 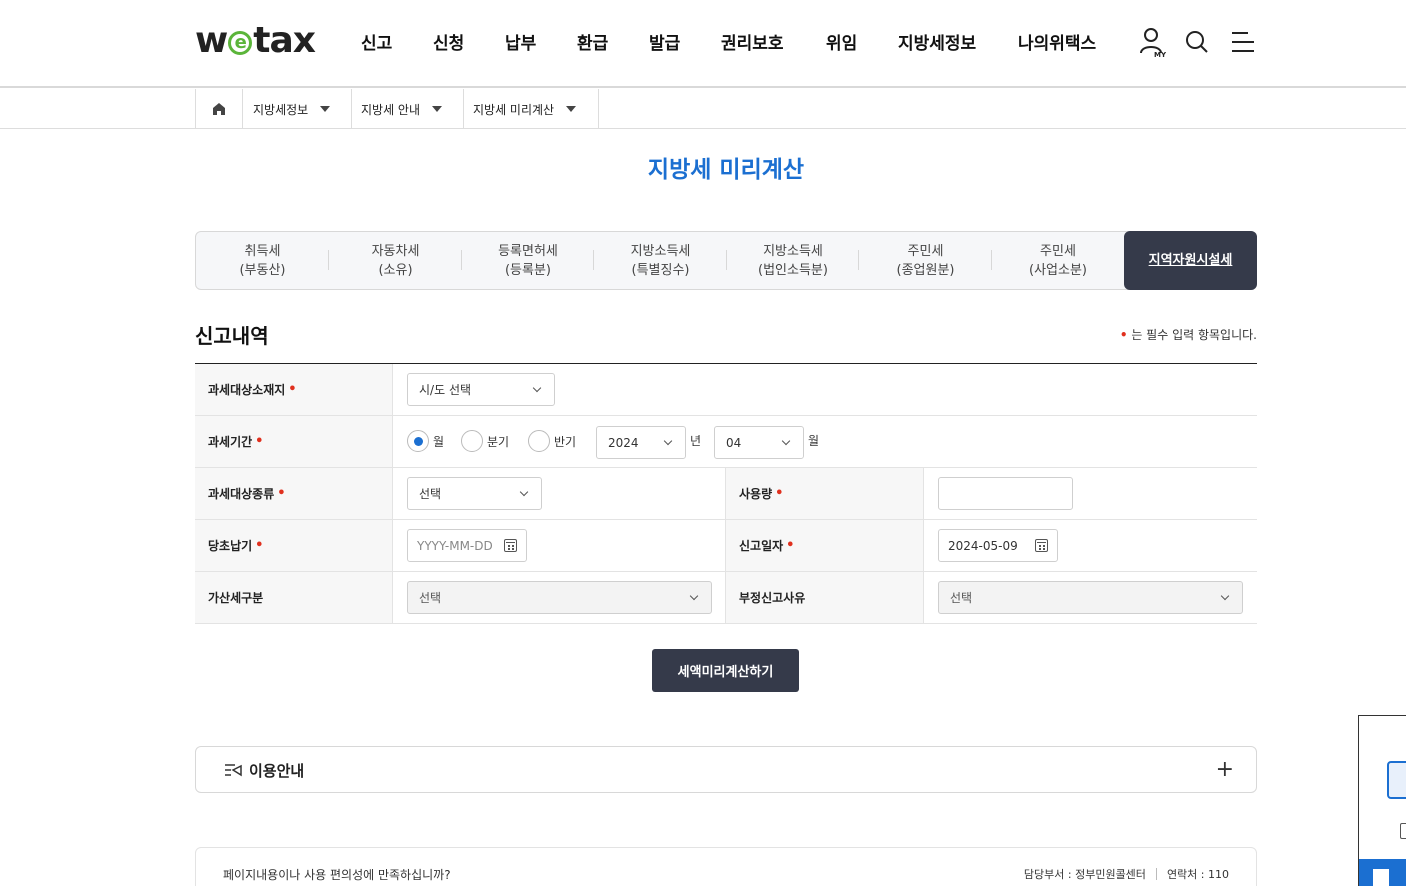 I want to click on location-select: 시/도 선택, so click(x=481, y=389).